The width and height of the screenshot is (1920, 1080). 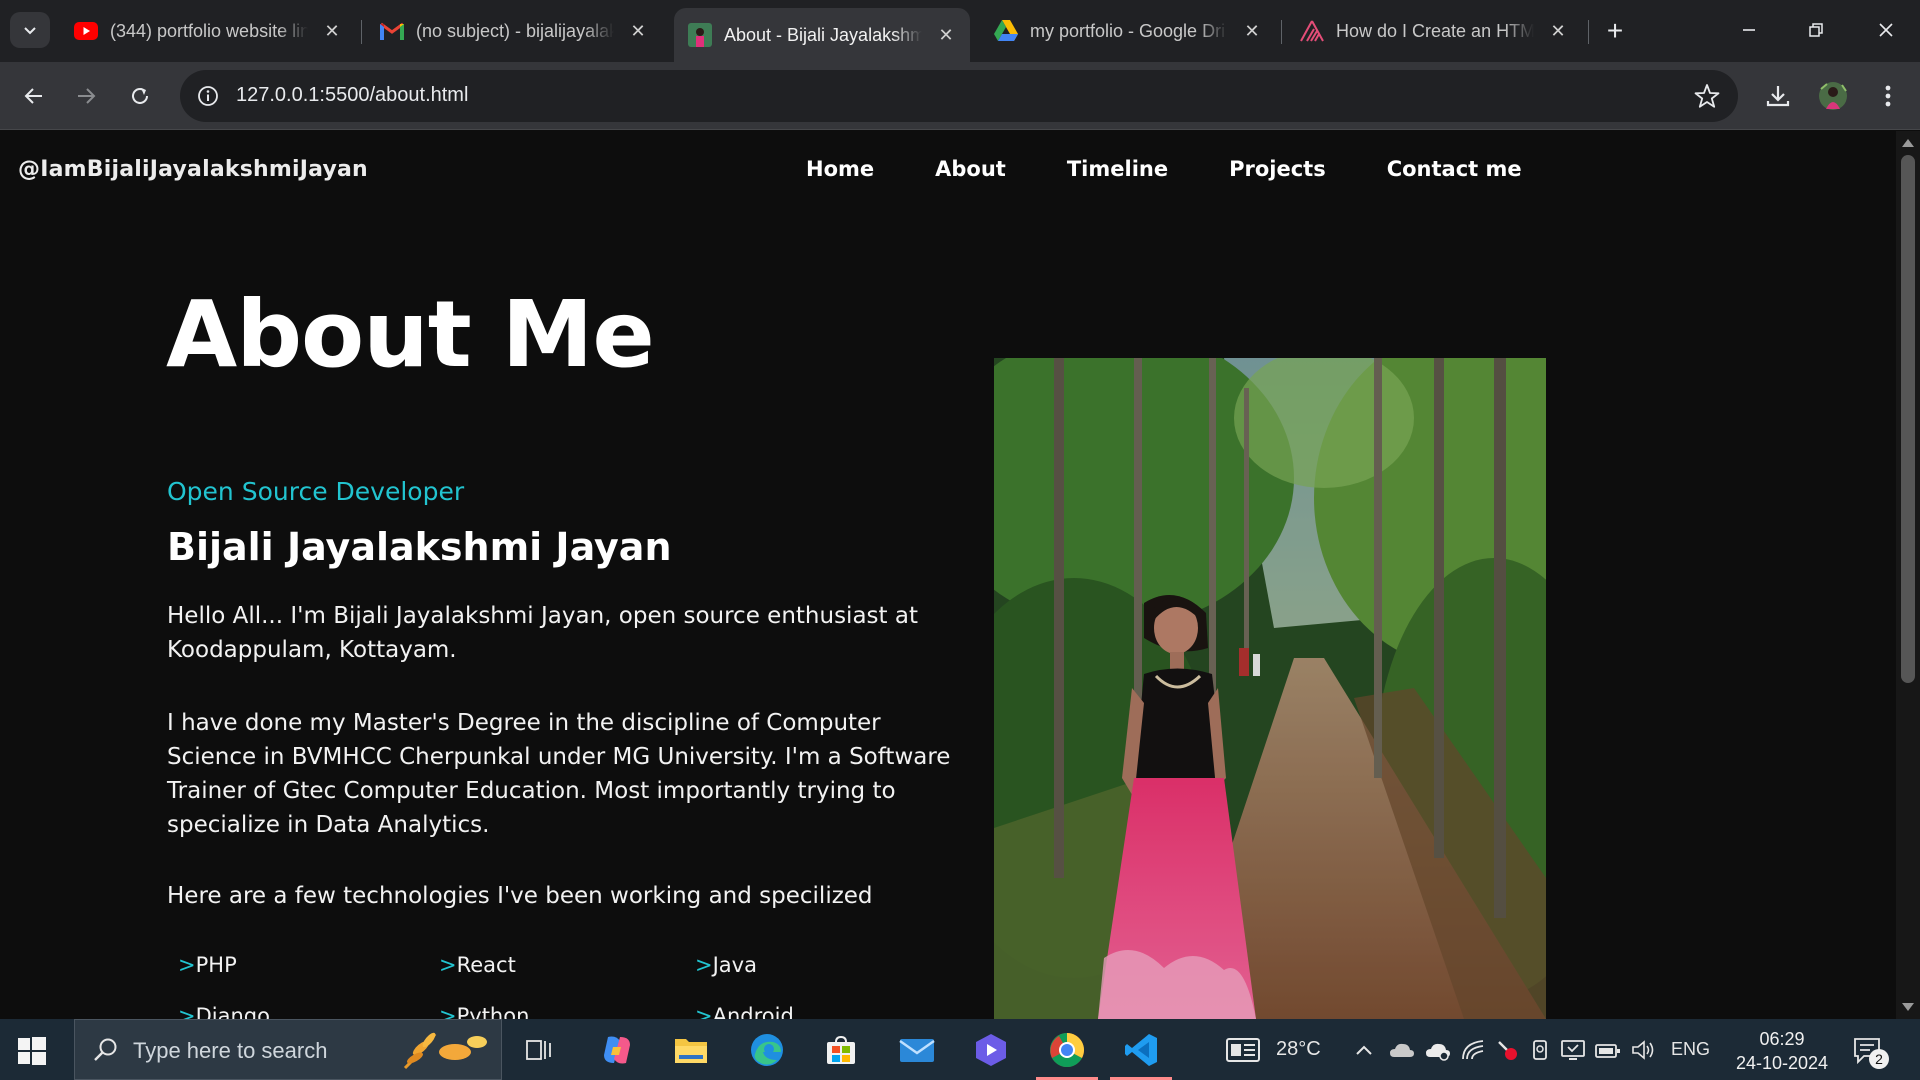 What do you see at coordinates (1573, 1050) in the screenshot?
I see `display-icon` at bounding box center [1573, 1050].